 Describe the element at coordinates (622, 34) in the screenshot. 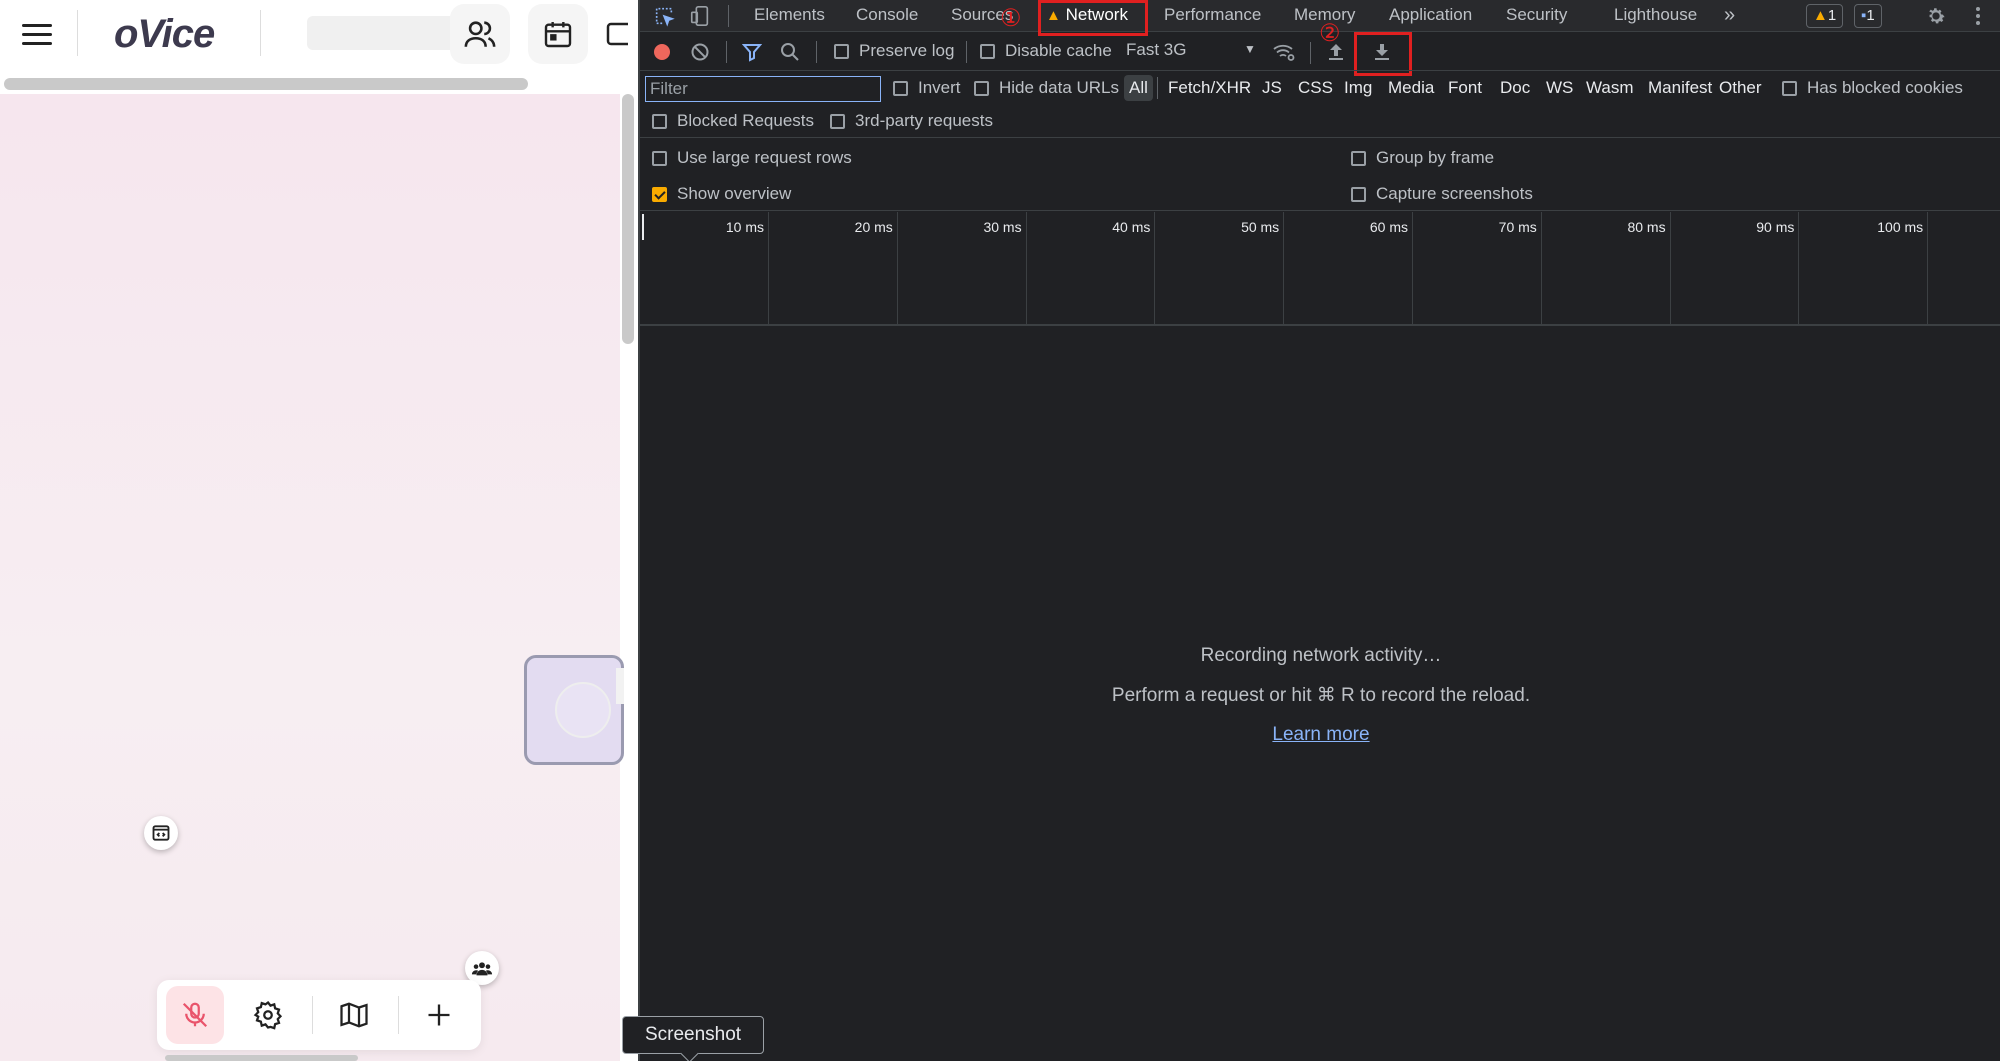

I see `header-more-button` at that location.